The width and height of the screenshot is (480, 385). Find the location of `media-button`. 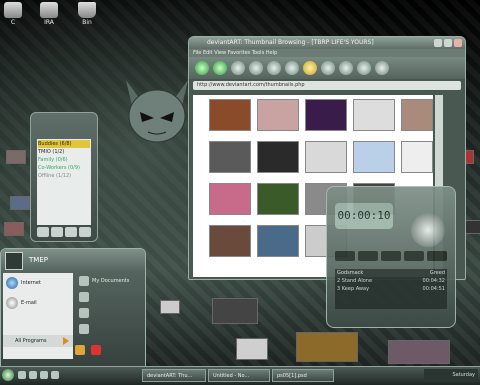

media-button is located at coordinates (328, 68).